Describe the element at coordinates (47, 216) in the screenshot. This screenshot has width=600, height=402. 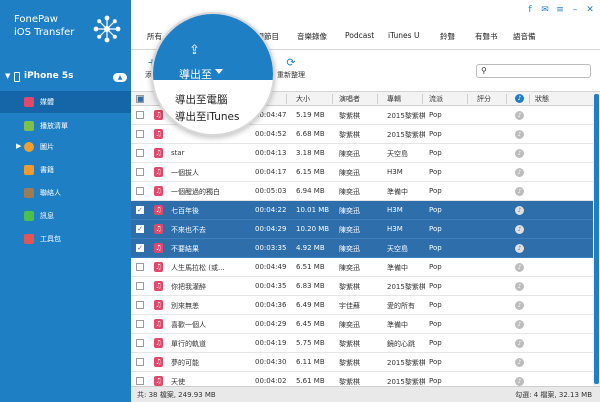
I see `sidebar-item-label: 訊息` at that location.